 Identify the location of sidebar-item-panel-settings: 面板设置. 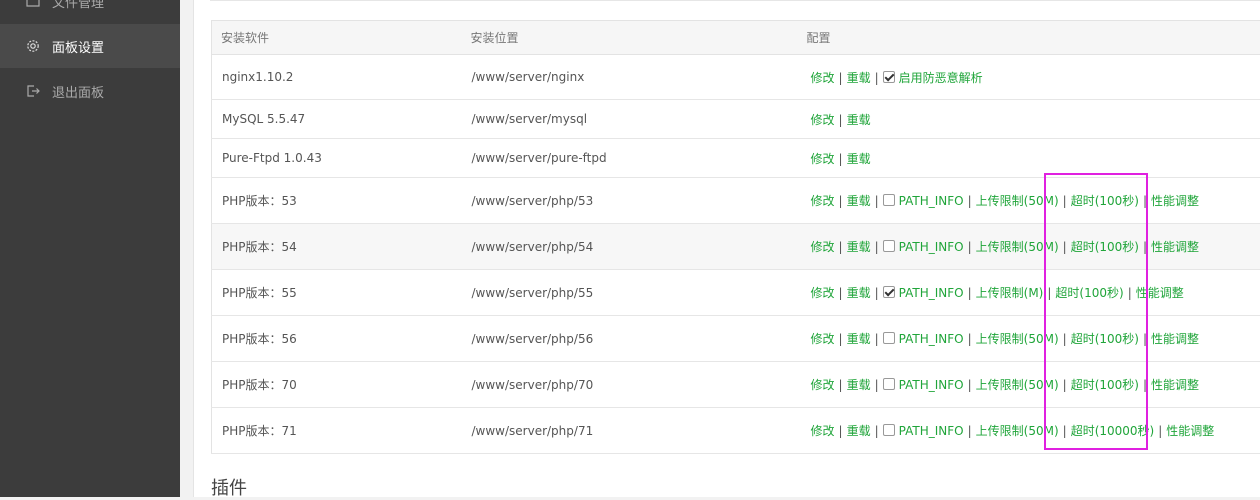
(90, 46).